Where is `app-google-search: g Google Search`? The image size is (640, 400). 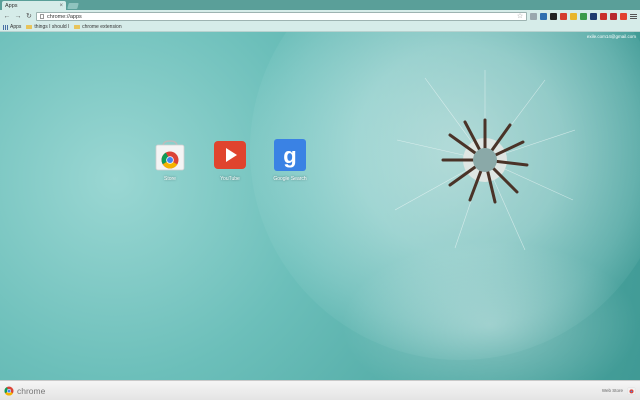 app-google-search: g Google Search is located at coordinates (290, 160).